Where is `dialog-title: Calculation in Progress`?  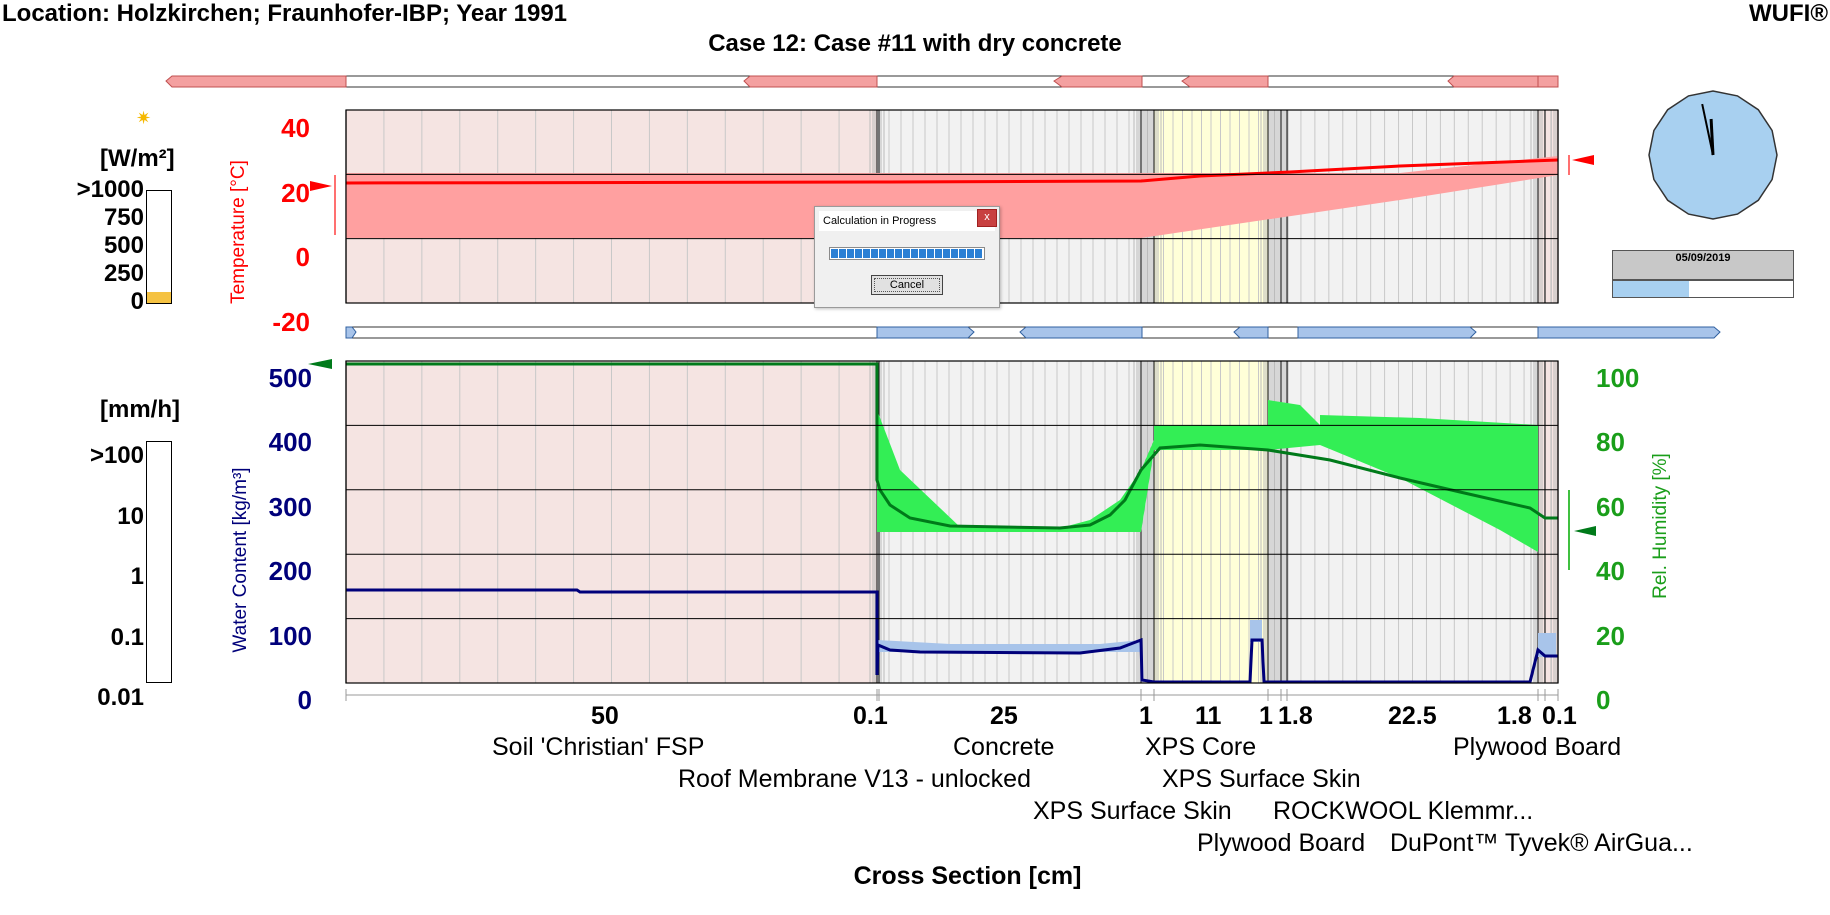 dialog-title: Calculation in Progress is located at coordinates (907, 221).